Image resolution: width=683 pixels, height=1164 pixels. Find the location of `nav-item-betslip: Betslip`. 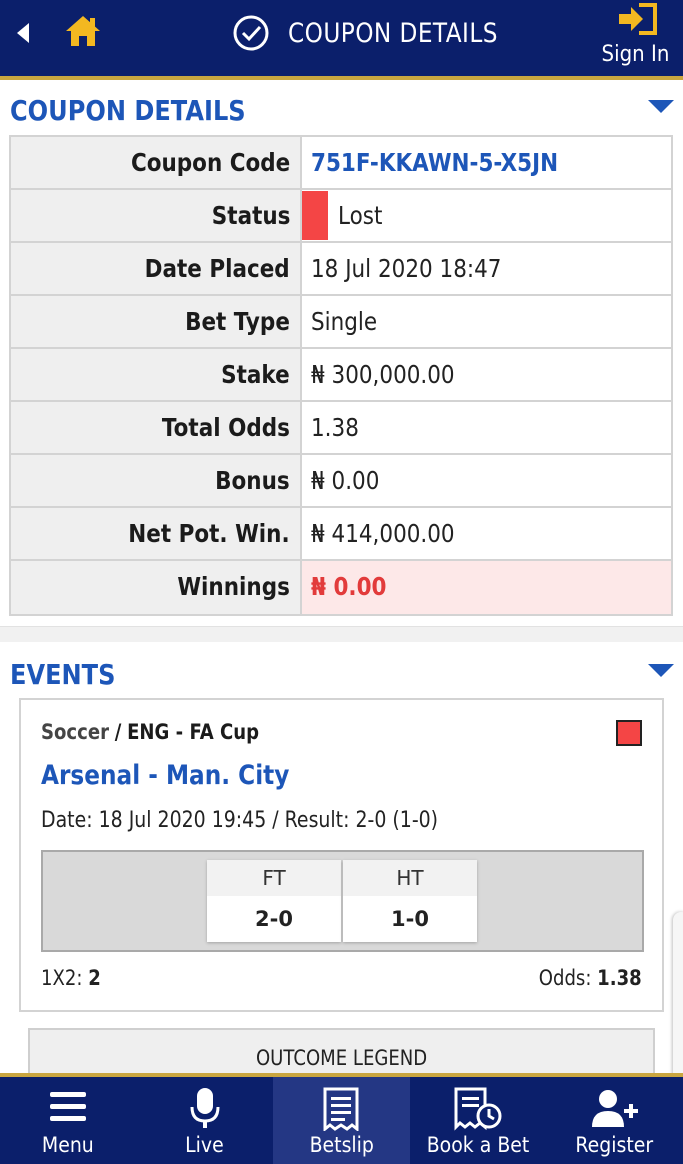

nav-item-betslip: Betslip is located at coordinates (341, 1120).